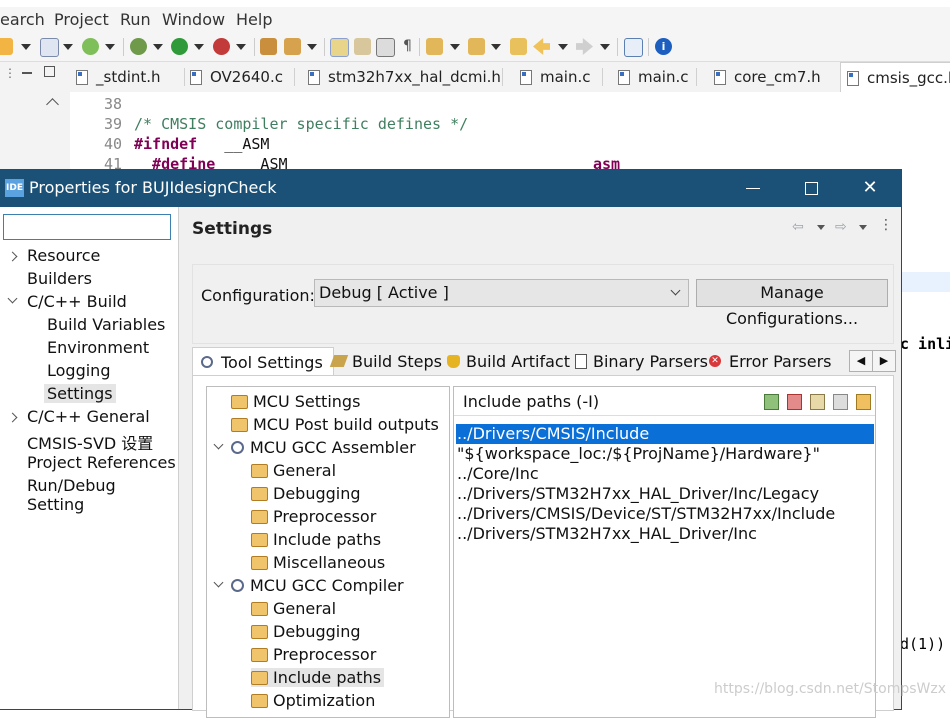  Describe the element at coordinates (665, 534) in the screenshot. I see `include-path-row: ../Drivers/STM32H7xx_HAL_Driver/Inc` at that location.